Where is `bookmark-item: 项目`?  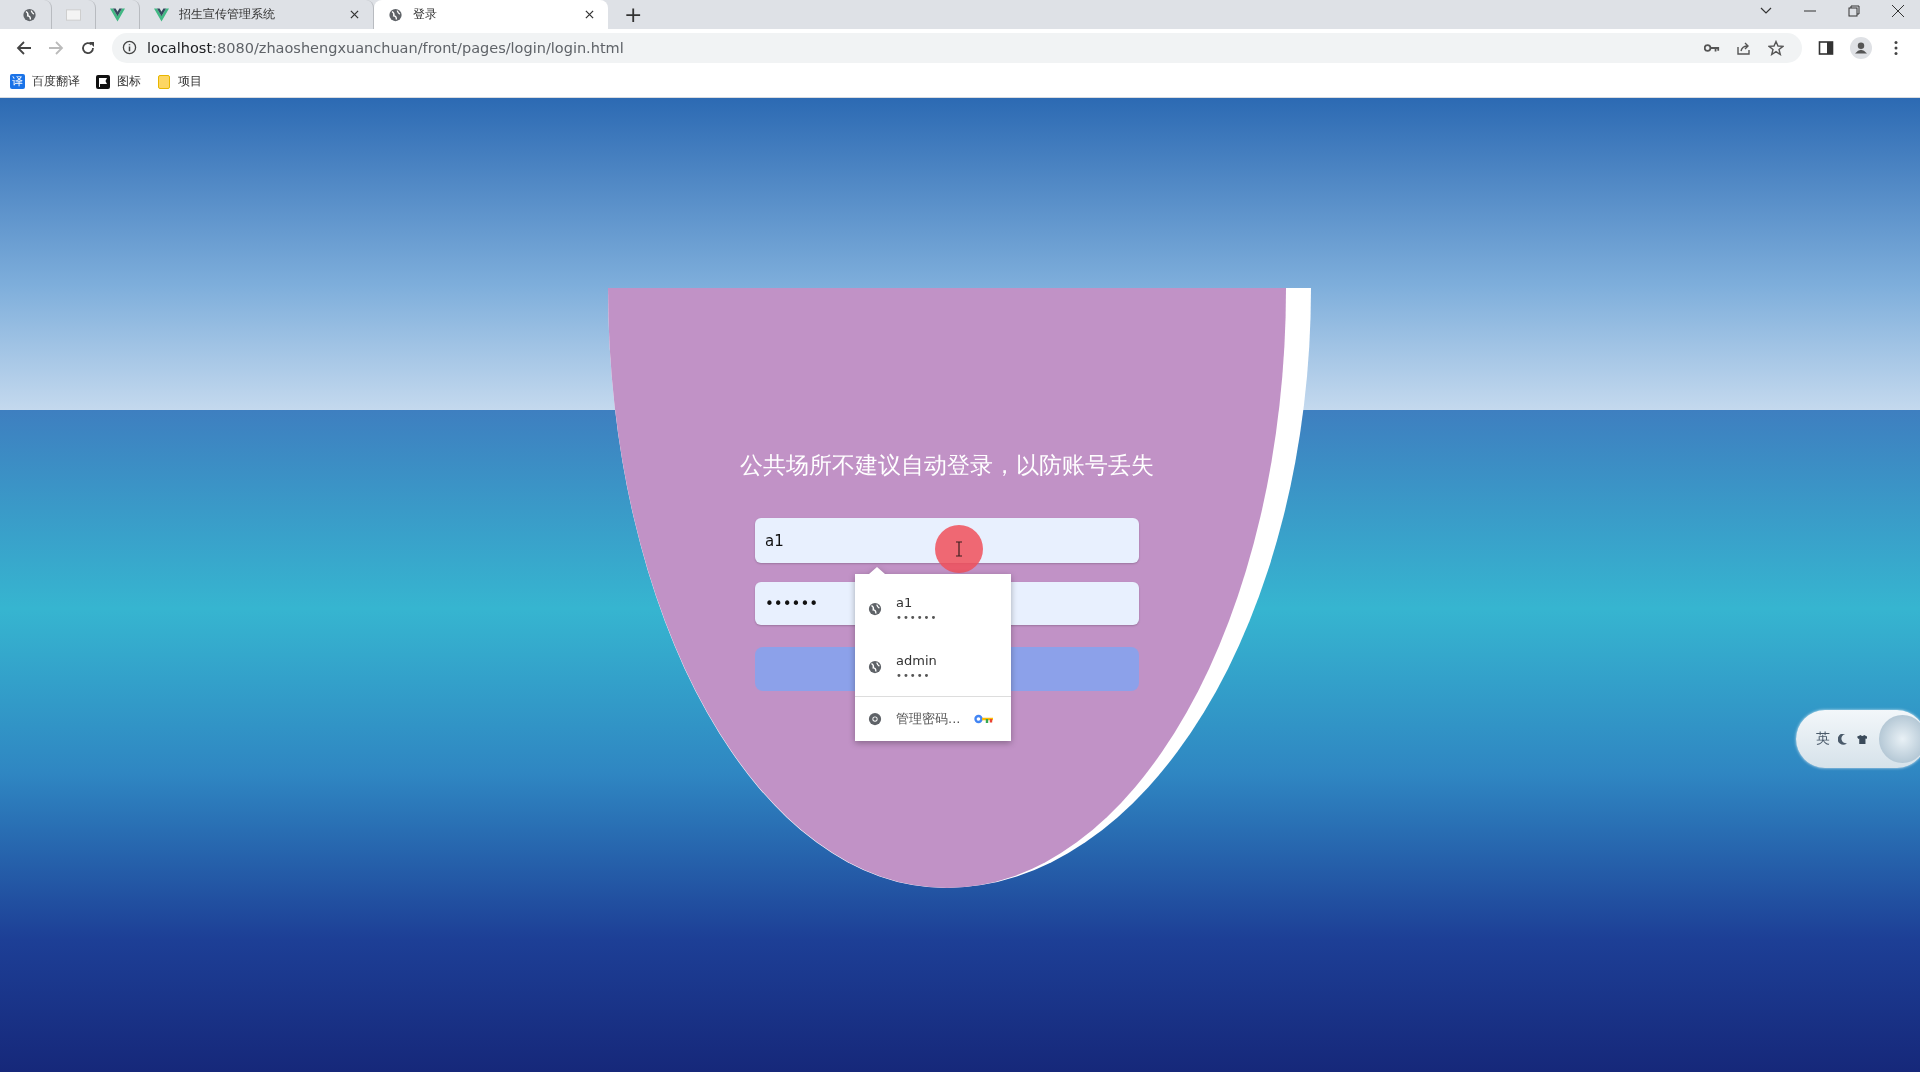
bookmark-item: 项目 is located at coordinates (179, 81).